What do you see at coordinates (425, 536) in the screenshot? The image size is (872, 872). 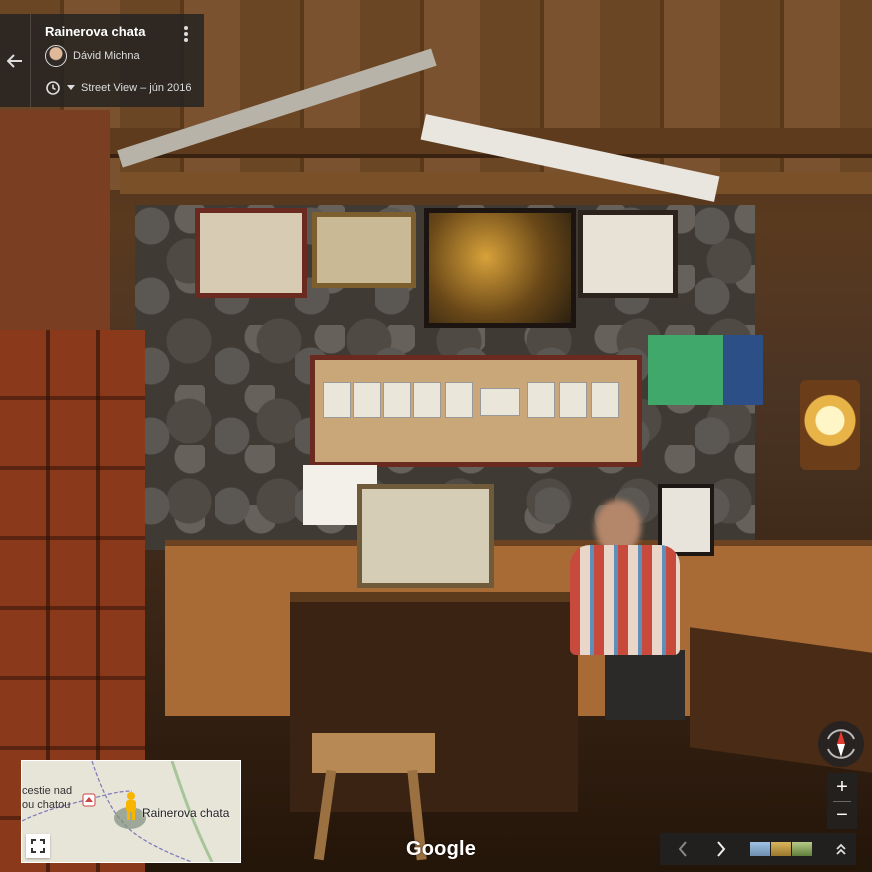 I see `framed-diploma` at bounding box center [425, 536].